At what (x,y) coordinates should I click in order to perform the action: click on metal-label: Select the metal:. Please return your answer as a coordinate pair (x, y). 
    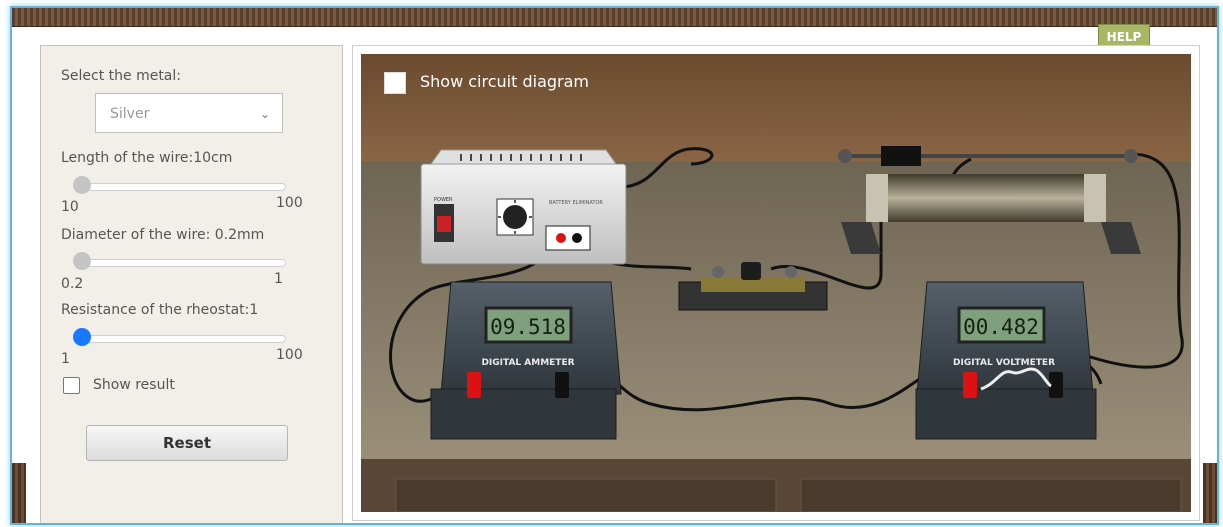
    Looking at the image, I should click on (121, 76).